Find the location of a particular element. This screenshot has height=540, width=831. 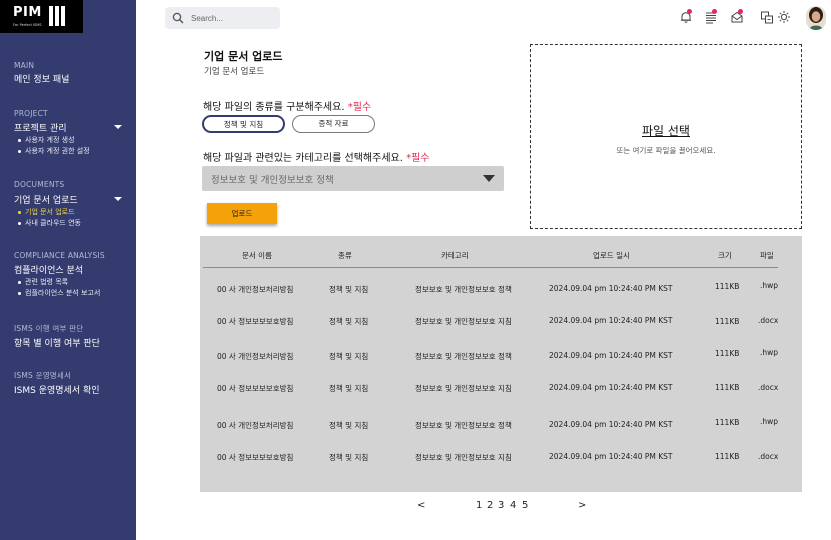

section-label-documents: DOCUMENTS is located at coordinates (39, 184).